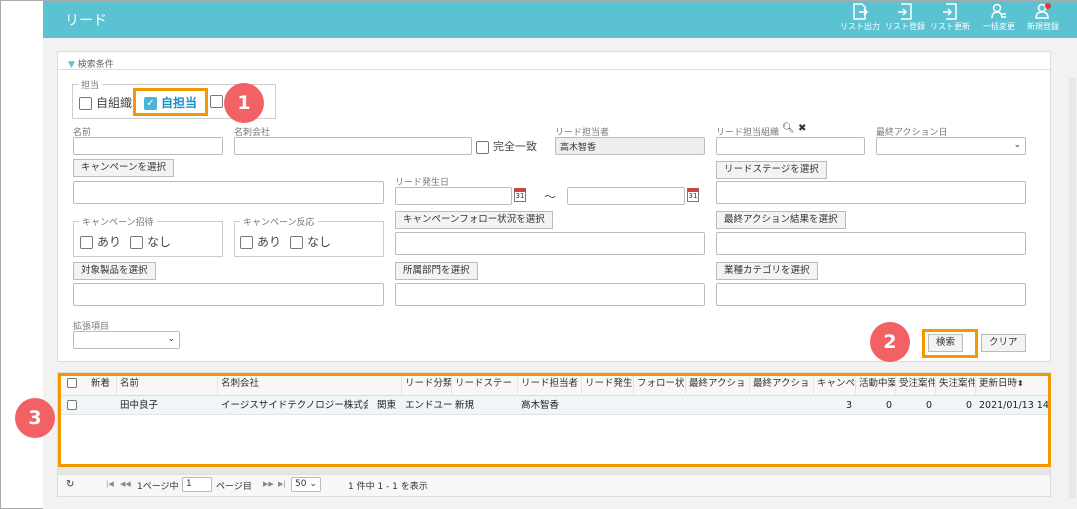 The width and height of the screenshot is (1077, 509). Describe the element at coordinates (100, 241) in the screenshot. I see `invite-yes-checkbox: あり` at that location.